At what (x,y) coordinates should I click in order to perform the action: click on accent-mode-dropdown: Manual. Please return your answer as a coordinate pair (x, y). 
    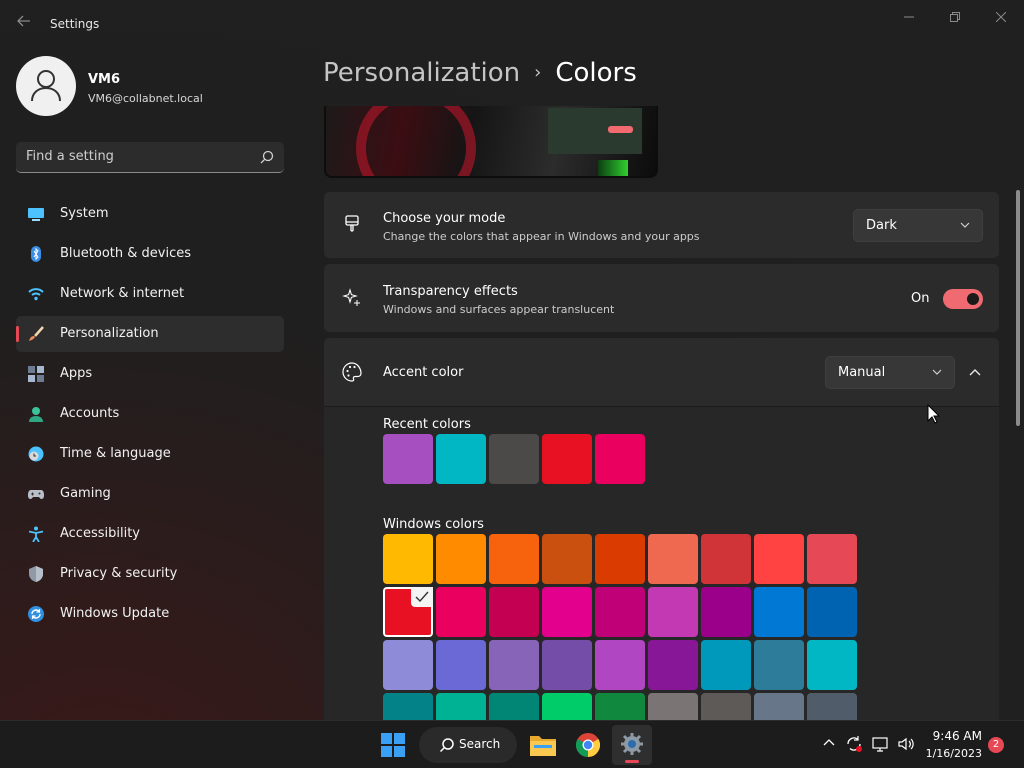
    Looking at the image, I should click on (890, 372).